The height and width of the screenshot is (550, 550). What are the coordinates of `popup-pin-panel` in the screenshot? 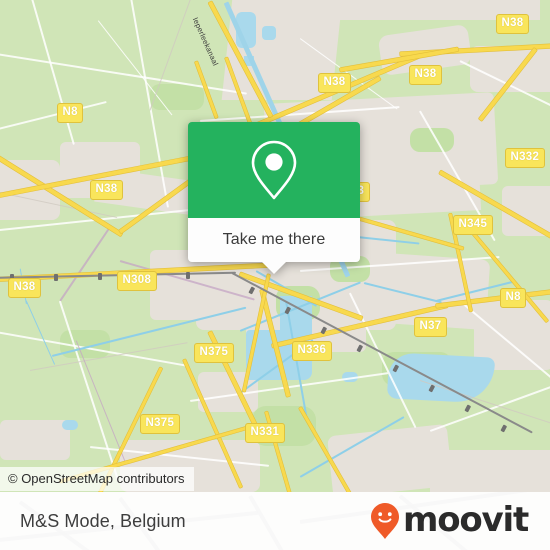 It's located at (274, 170).